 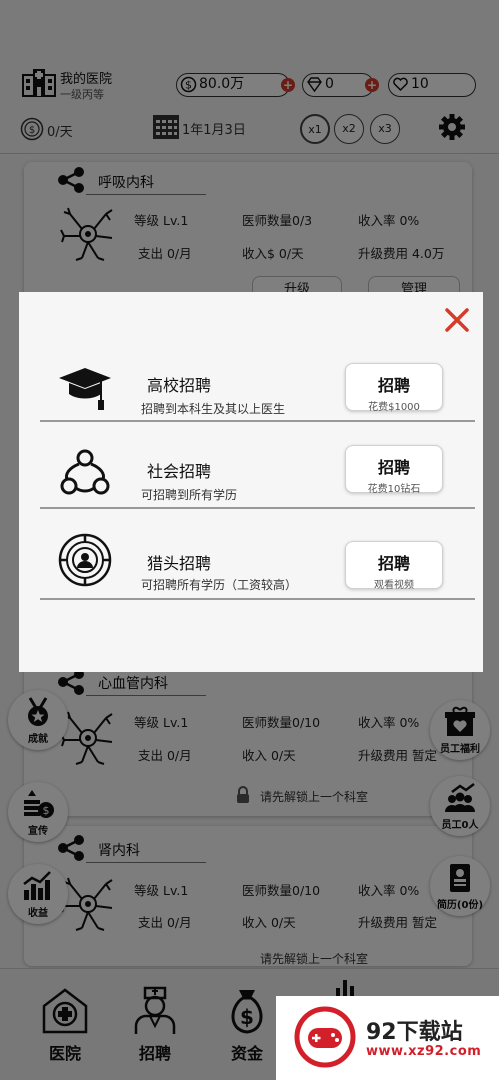 What do you see at coordinates (85, 560) in the screenshot?
I see `headhunter-target-icon` at bounding box center [85, 560].